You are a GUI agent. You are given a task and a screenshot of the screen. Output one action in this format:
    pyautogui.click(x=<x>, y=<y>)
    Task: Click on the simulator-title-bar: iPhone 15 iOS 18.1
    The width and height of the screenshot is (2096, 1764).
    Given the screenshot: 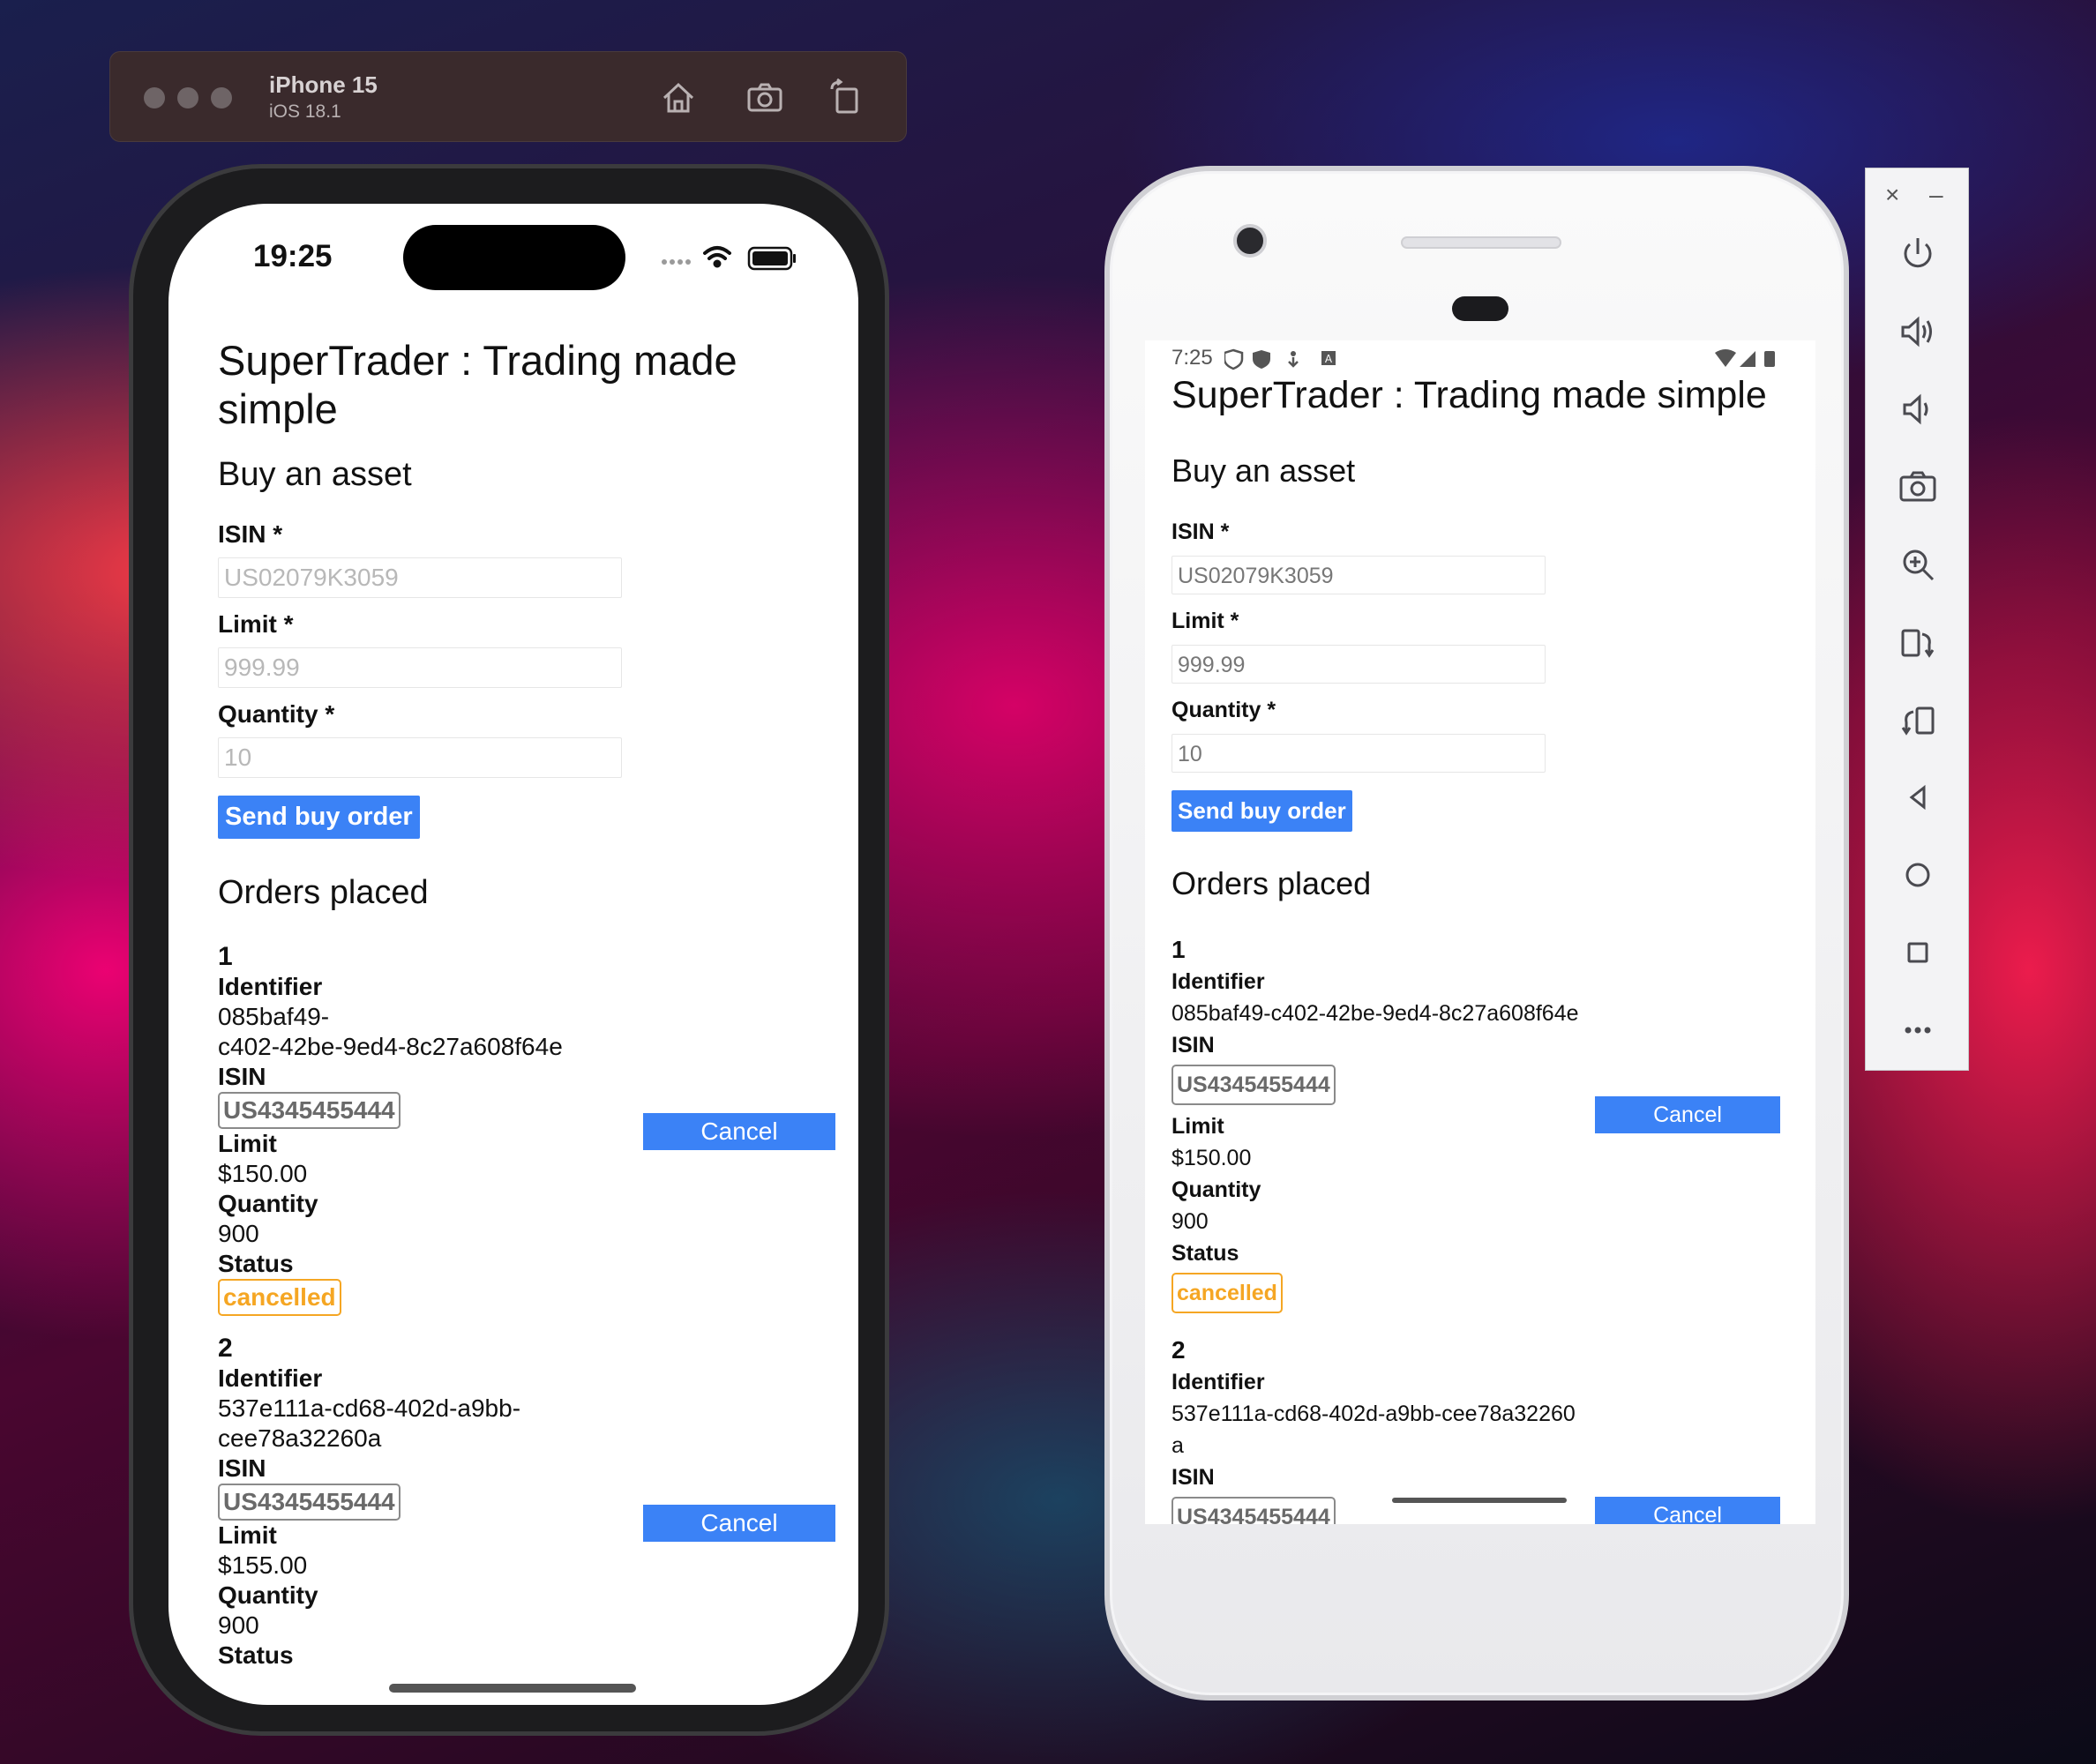 What is the action you would take?
    pyautogui.click(x=508, y=96)
    